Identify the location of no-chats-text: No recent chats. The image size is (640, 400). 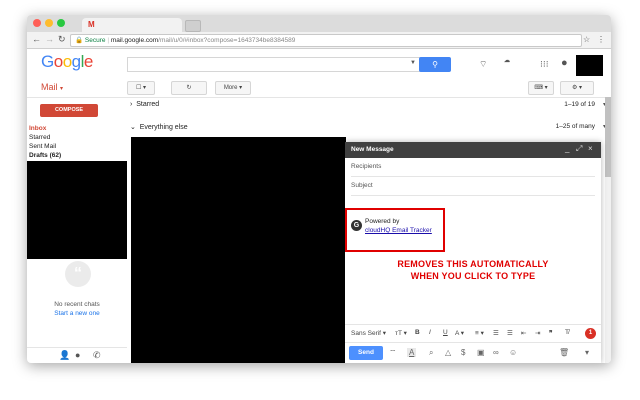
(77, 304).